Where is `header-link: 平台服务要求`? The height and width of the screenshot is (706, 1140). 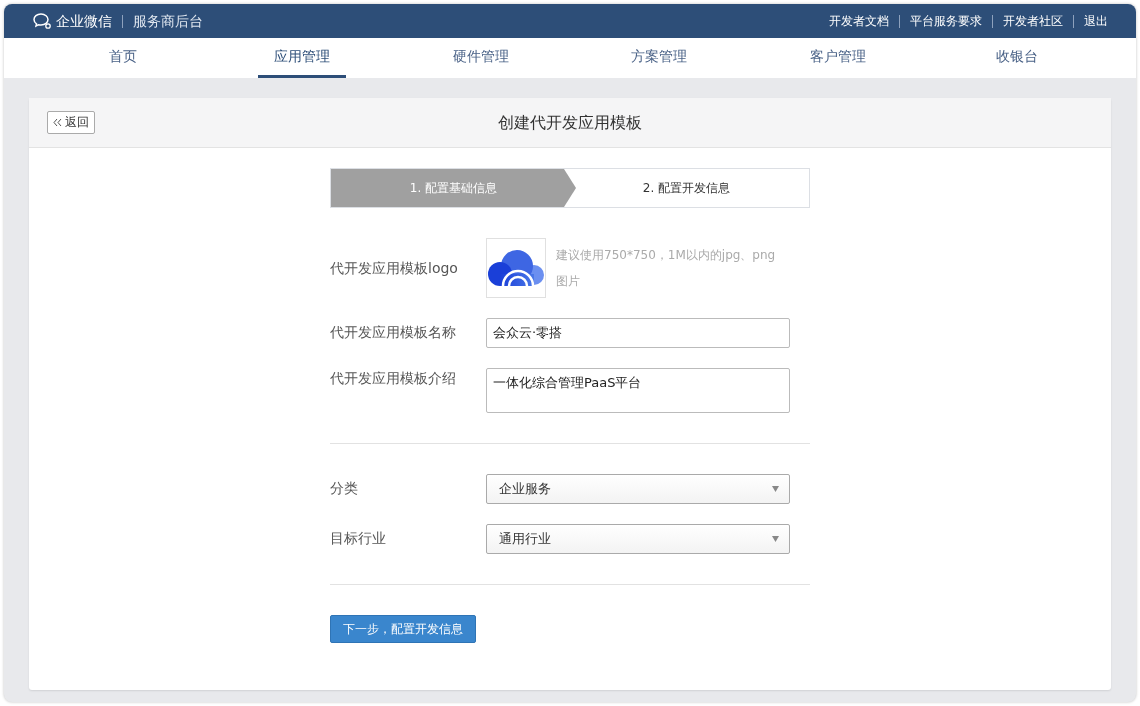
header-link: 平台服务要求 is located at coordinates (946, 21).